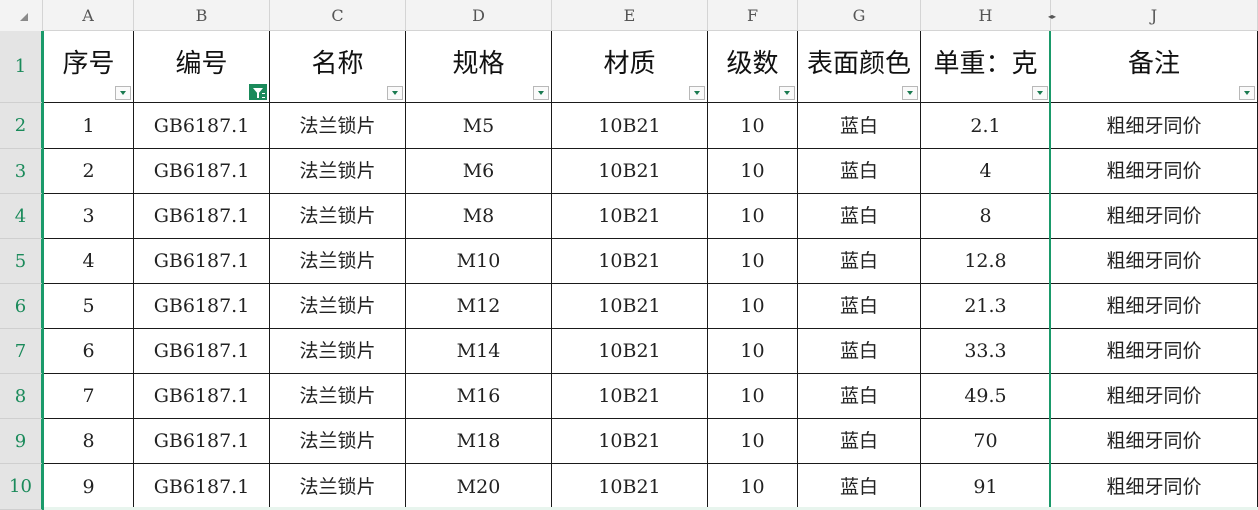 Image resolution: width=1258 pixels, height=510 pixels. Describe the element at coordinates (479, 306) in the screenshot. I see `table-cell: M12` at that location.